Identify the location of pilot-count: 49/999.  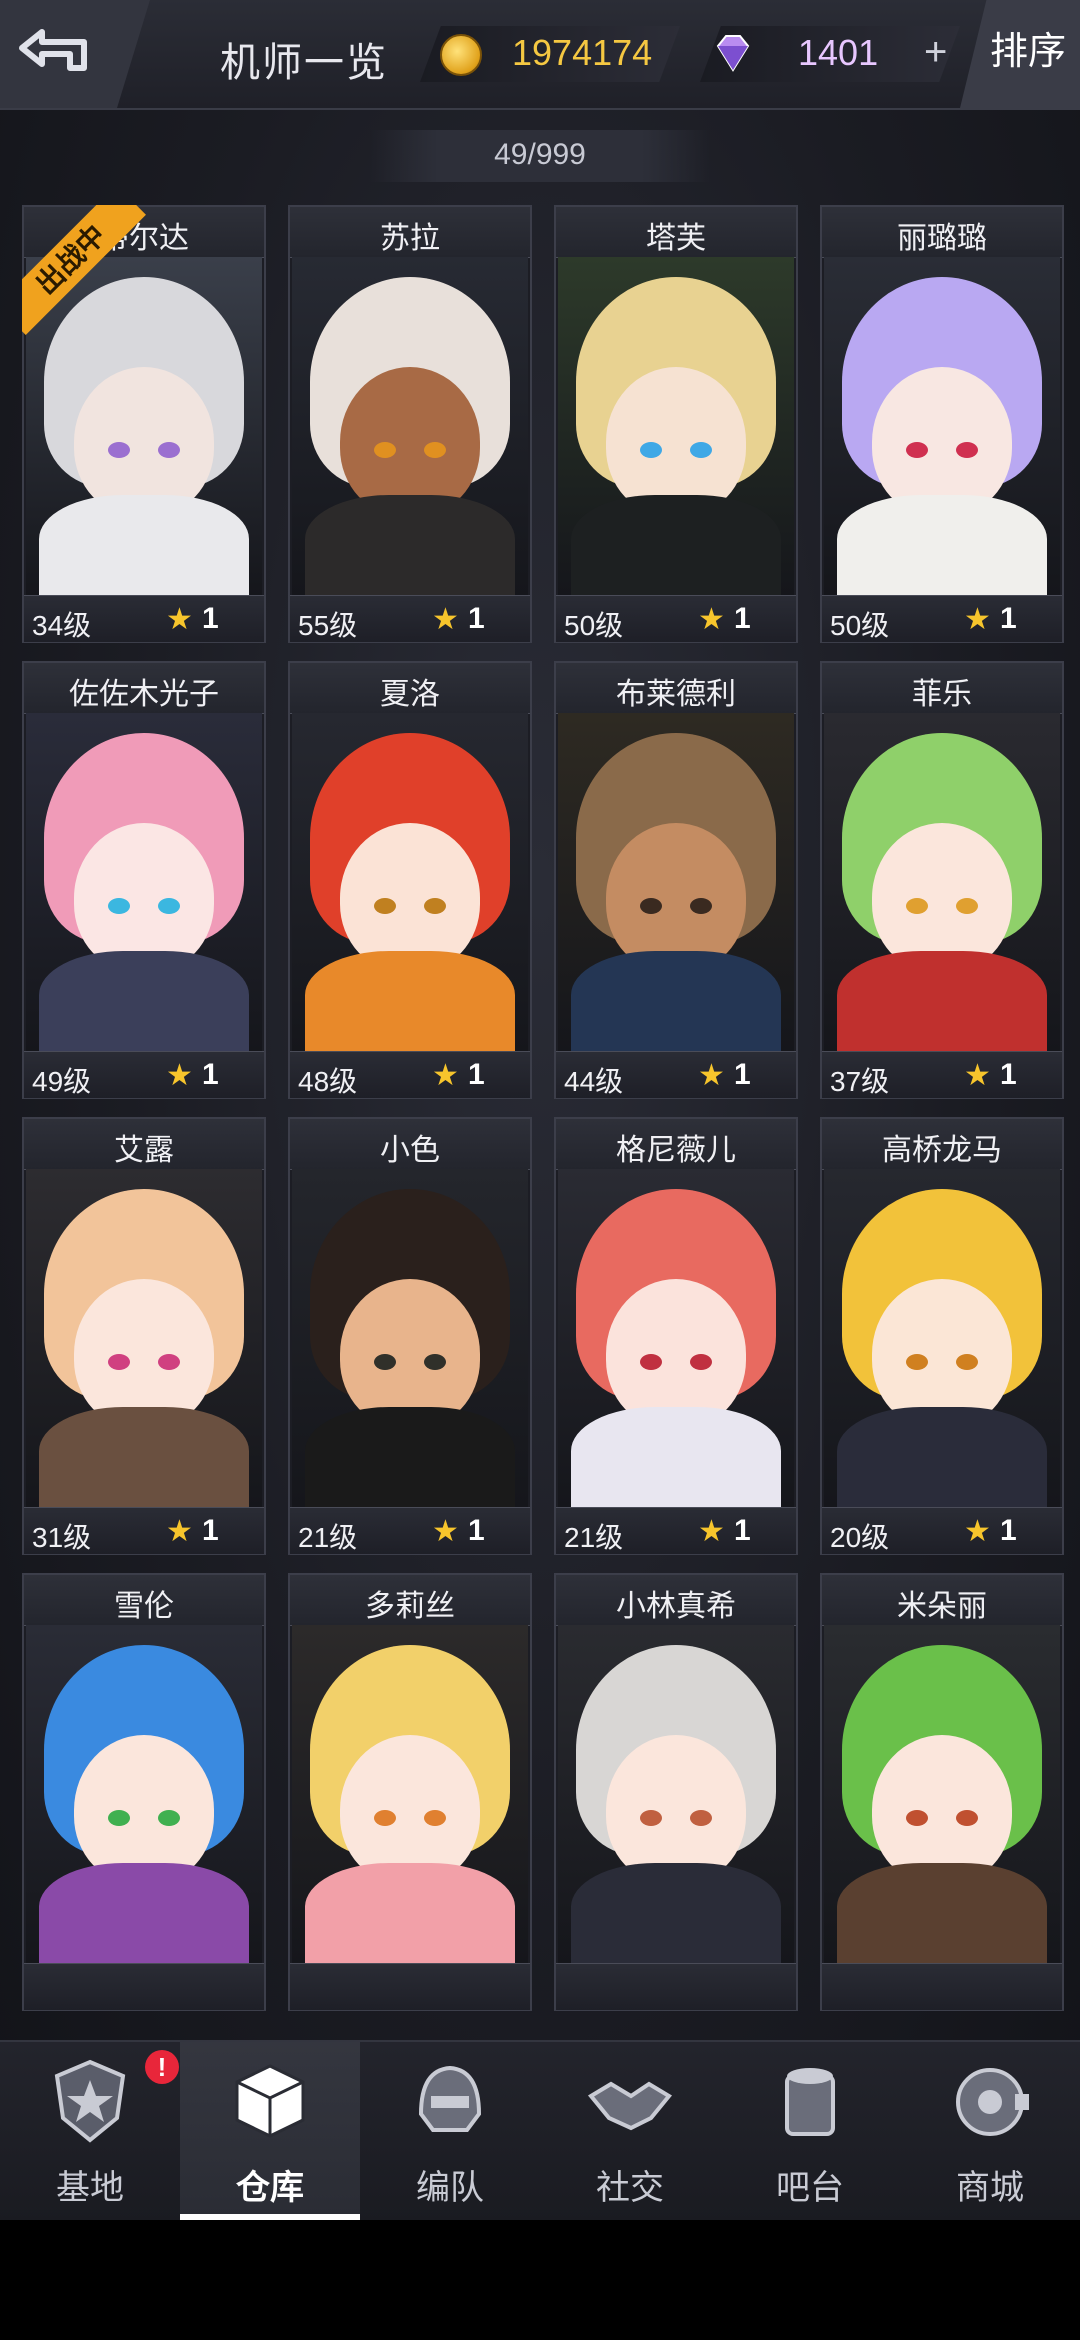
(540, 154).